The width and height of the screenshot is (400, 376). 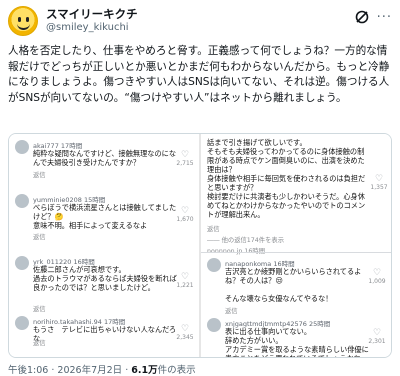 I want to click on comment-text: もうさ テレビに出ちゃいけない人なんだろな, so click(x=105, y=334).